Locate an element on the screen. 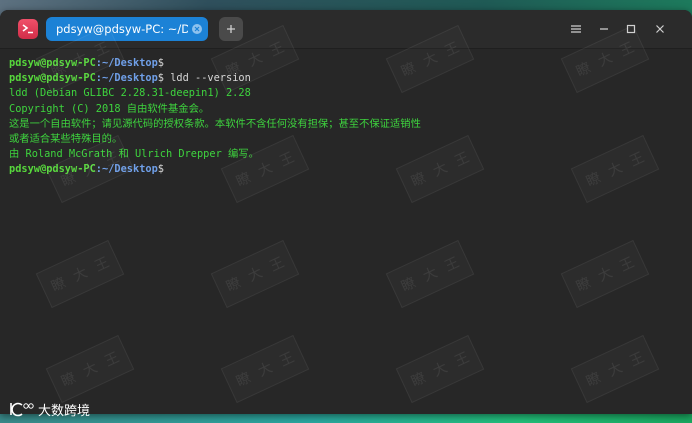 The width and height of the screenshot is (692, 423). maximize-icon is located at coordinates (631, 29).